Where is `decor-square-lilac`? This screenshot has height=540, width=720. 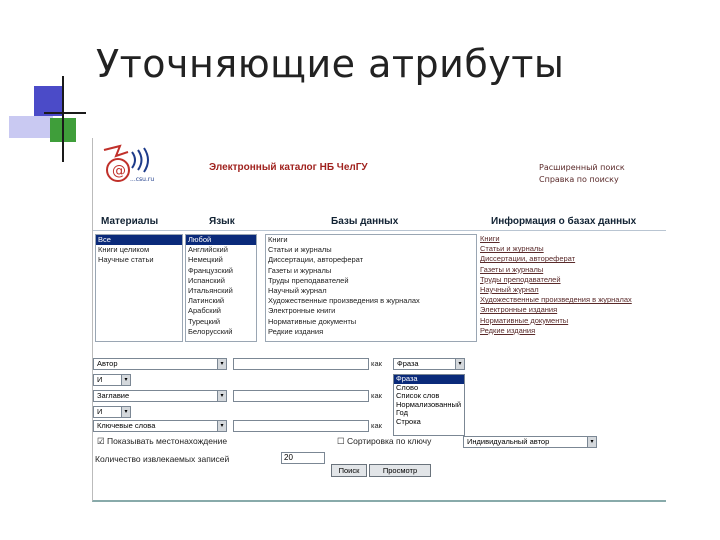 decor-square-lilac is located at coordinates (31, 127).